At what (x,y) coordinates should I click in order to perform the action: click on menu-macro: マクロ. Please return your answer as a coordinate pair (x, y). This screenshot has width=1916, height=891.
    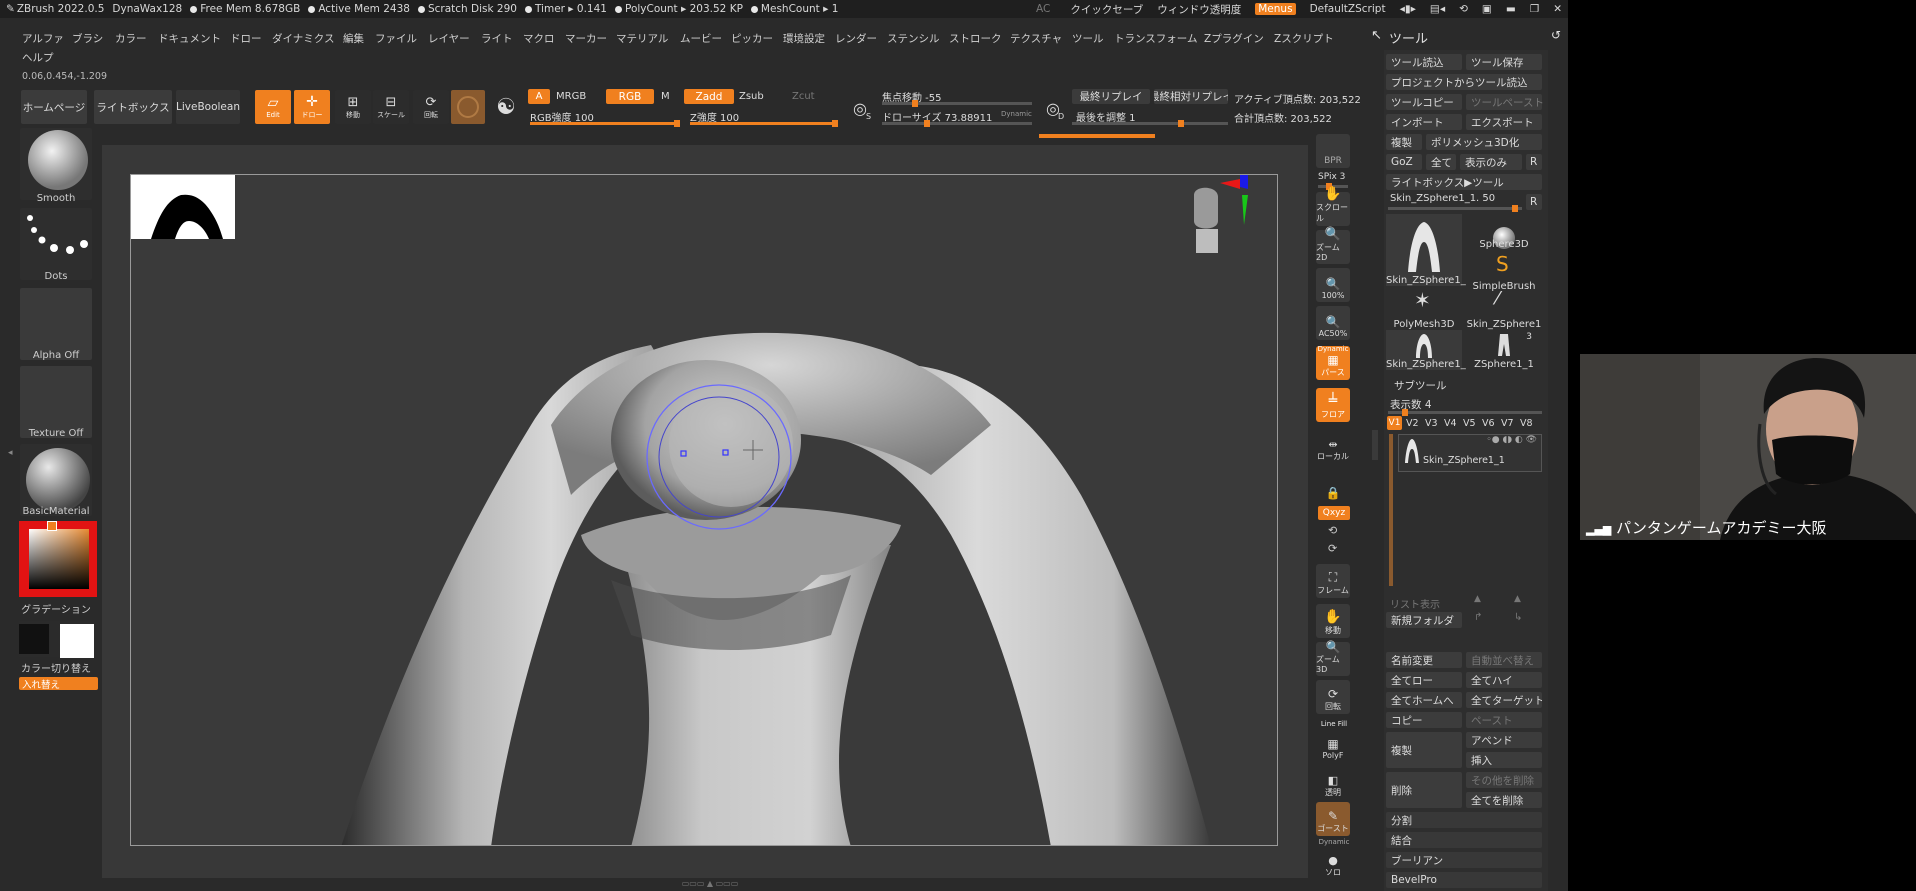
    Looking at the image, I should click on (539, 38).